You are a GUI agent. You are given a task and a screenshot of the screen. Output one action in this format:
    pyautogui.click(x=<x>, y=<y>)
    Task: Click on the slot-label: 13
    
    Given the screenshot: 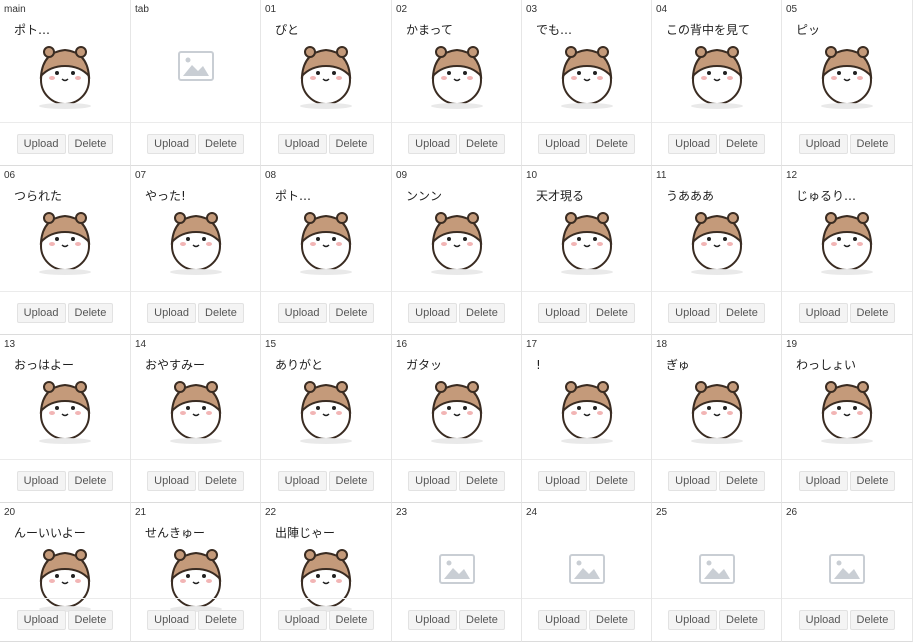 What is the action you would take?
    pyautogui.click(x=10, y=344)
    